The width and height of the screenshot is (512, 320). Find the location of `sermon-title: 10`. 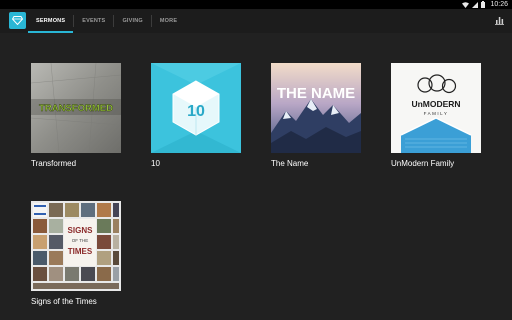

sermon-title: 10 is located at coordinates (155, 163).